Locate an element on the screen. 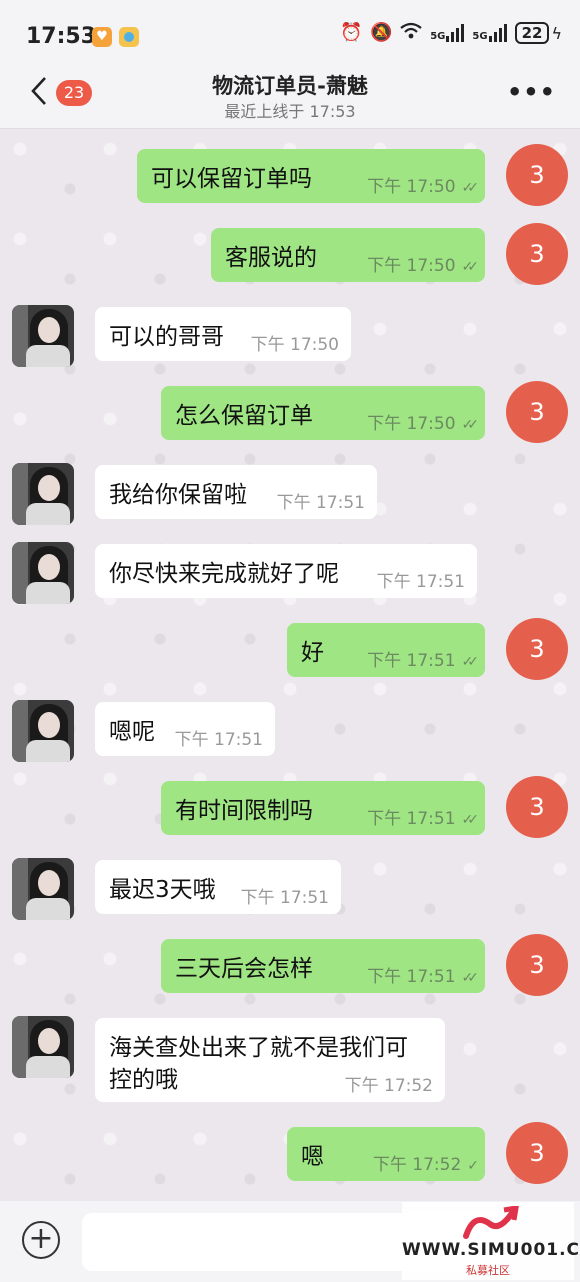  outgoing-message: 嗯 下午 17:52 ✓ is located at coordinates (386, 1154).